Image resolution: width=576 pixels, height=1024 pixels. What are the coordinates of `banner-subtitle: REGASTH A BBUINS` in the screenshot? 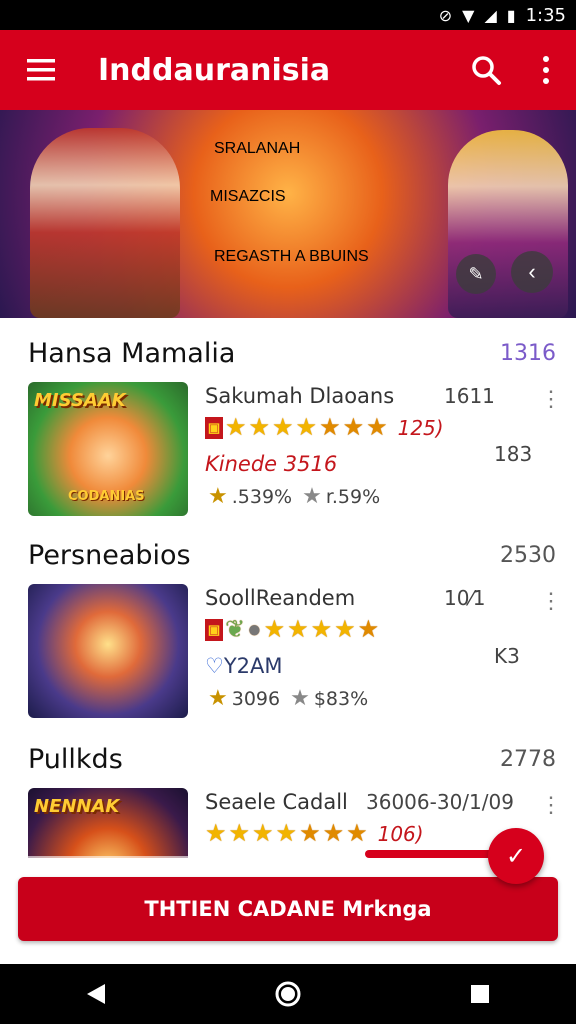 It's located at (291, 256).